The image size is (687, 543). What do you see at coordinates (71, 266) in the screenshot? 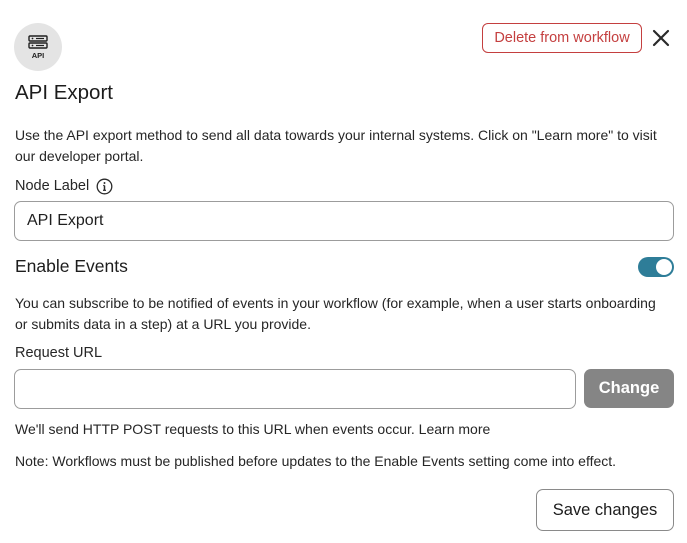
I see `enable-events-title: Enable Events` at bounding box center [71, 266].